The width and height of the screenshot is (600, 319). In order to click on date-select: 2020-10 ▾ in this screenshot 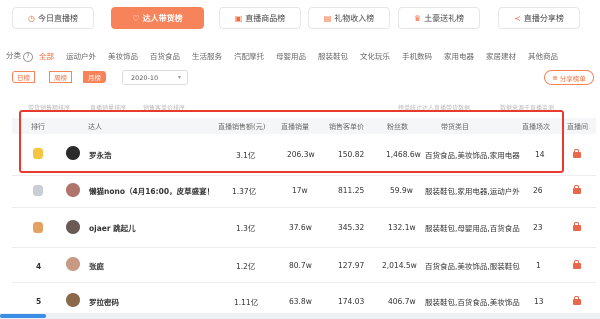, I will do `click(155, 77)`.